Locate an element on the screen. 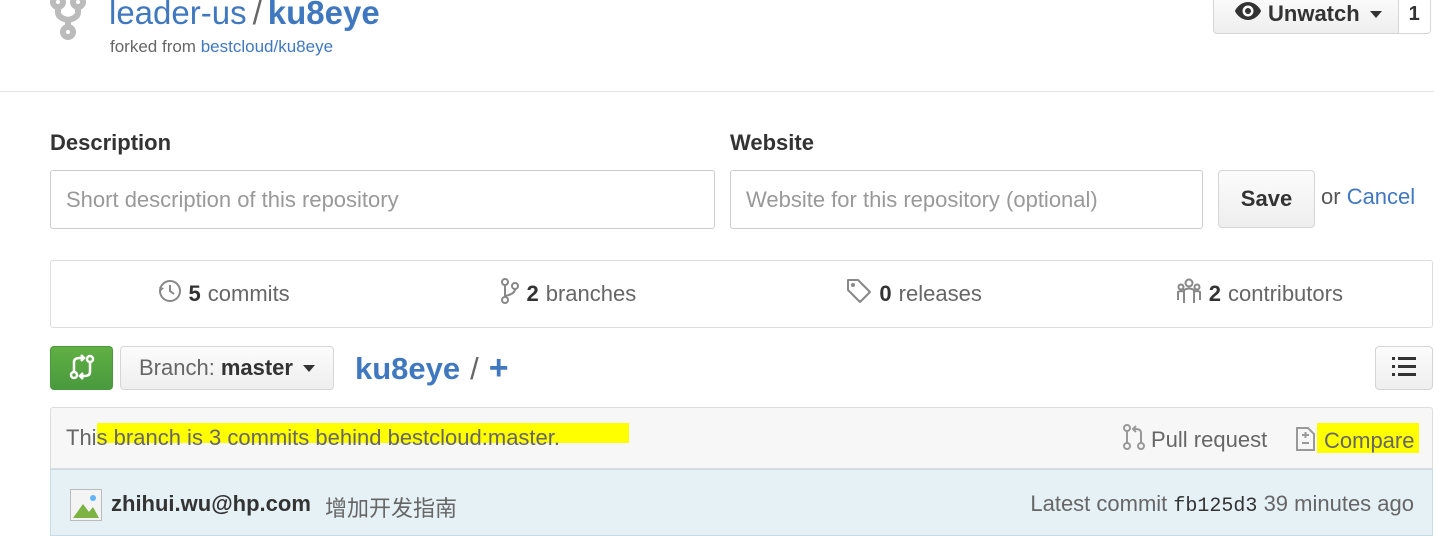 The height and width of the screenshot is (536, 1434). latest-commit-label: Latest commit is located at coordinates (1099, 503).